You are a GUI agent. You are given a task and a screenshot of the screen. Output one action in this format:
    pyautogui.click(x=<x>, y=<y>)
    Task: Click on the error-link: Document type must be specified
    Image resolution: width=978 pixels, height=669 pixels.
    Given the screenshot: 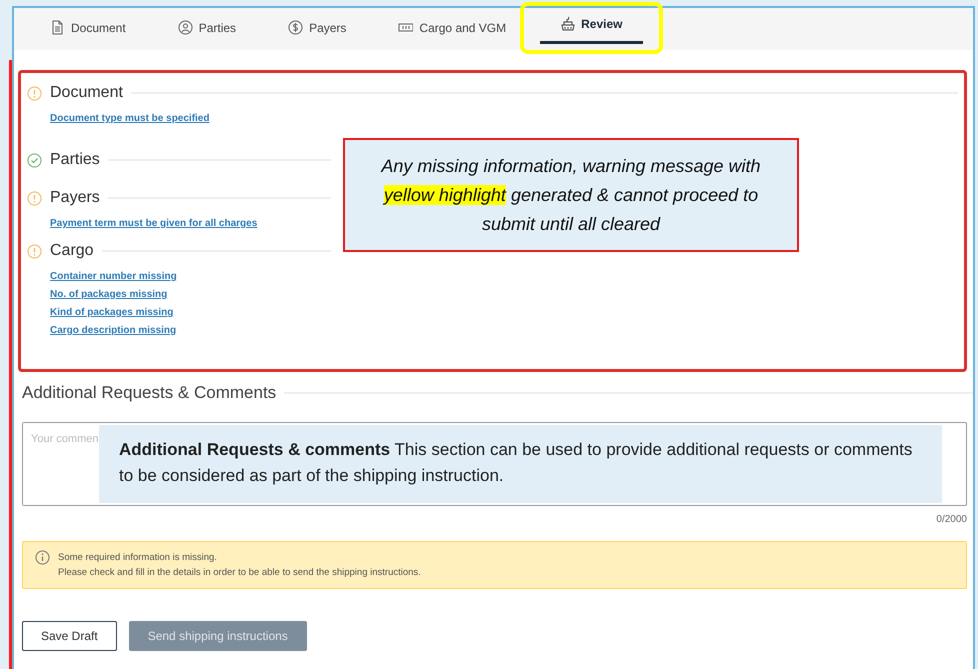 What is the action you would take?
    pyautogui.click(x=130, y=118)
    